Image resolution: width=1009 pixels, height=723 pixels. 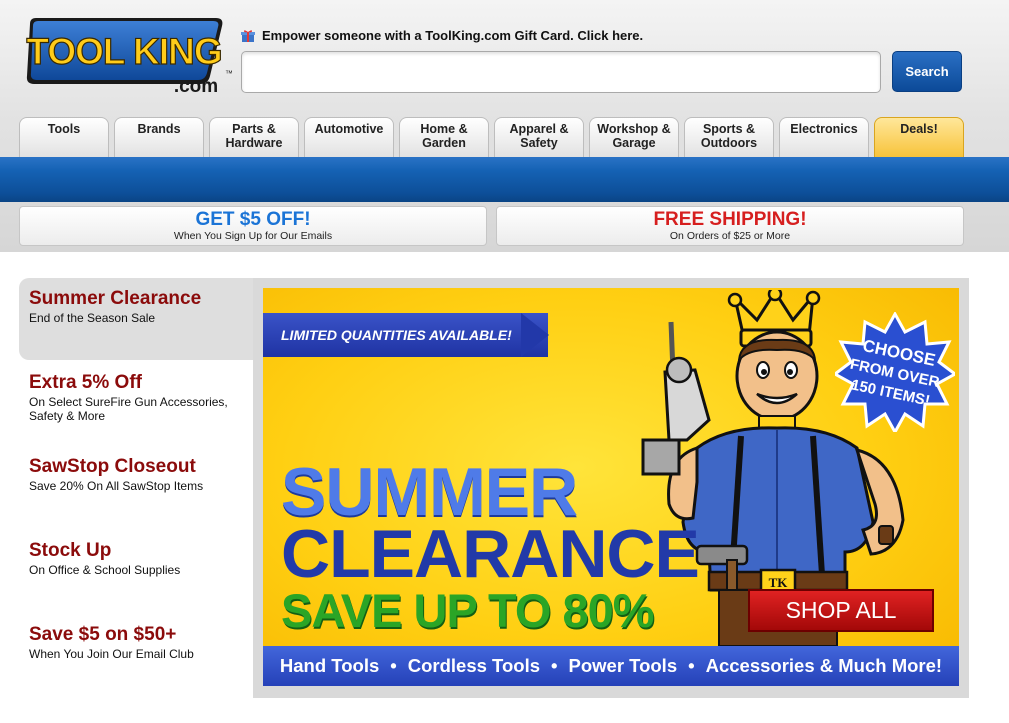 I want to click on banner-cat-hand-tools: Hand Tools, so click(x=329, y=666).